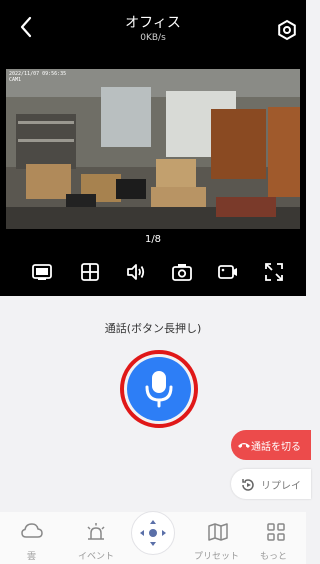 This screenshot has height=564, width=320. I want to click on cloud-icon, so click(32, 530).